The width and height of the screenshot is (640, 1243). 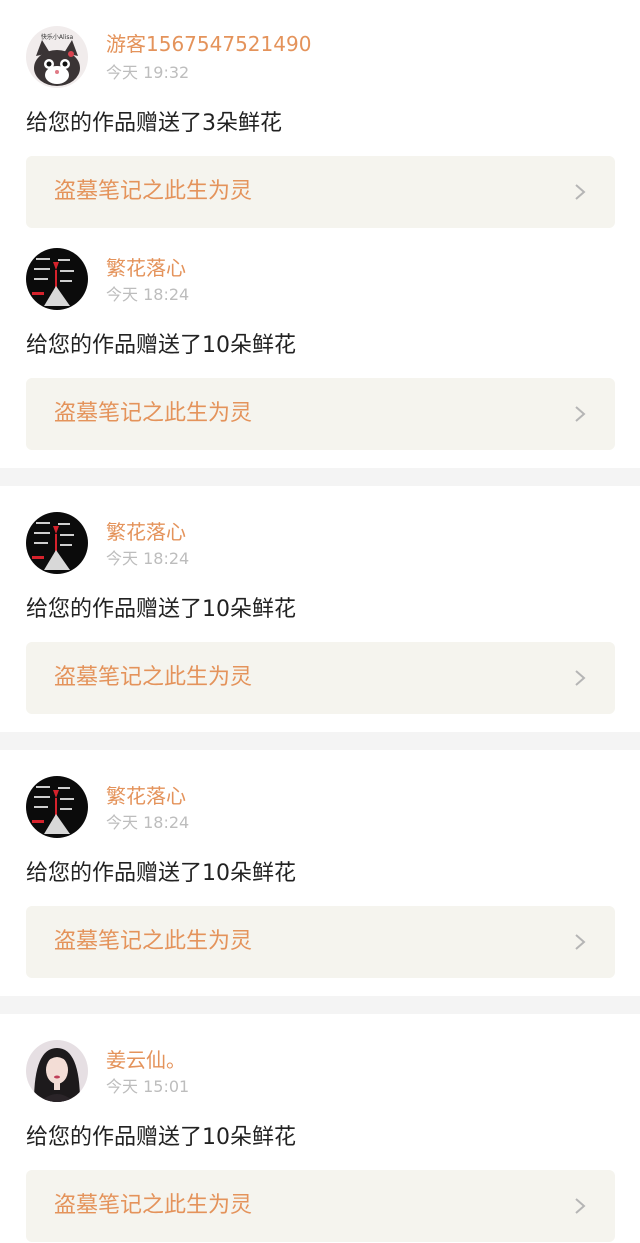 I want to click on username: 姜云仙。, so click(x=146, y=1060).